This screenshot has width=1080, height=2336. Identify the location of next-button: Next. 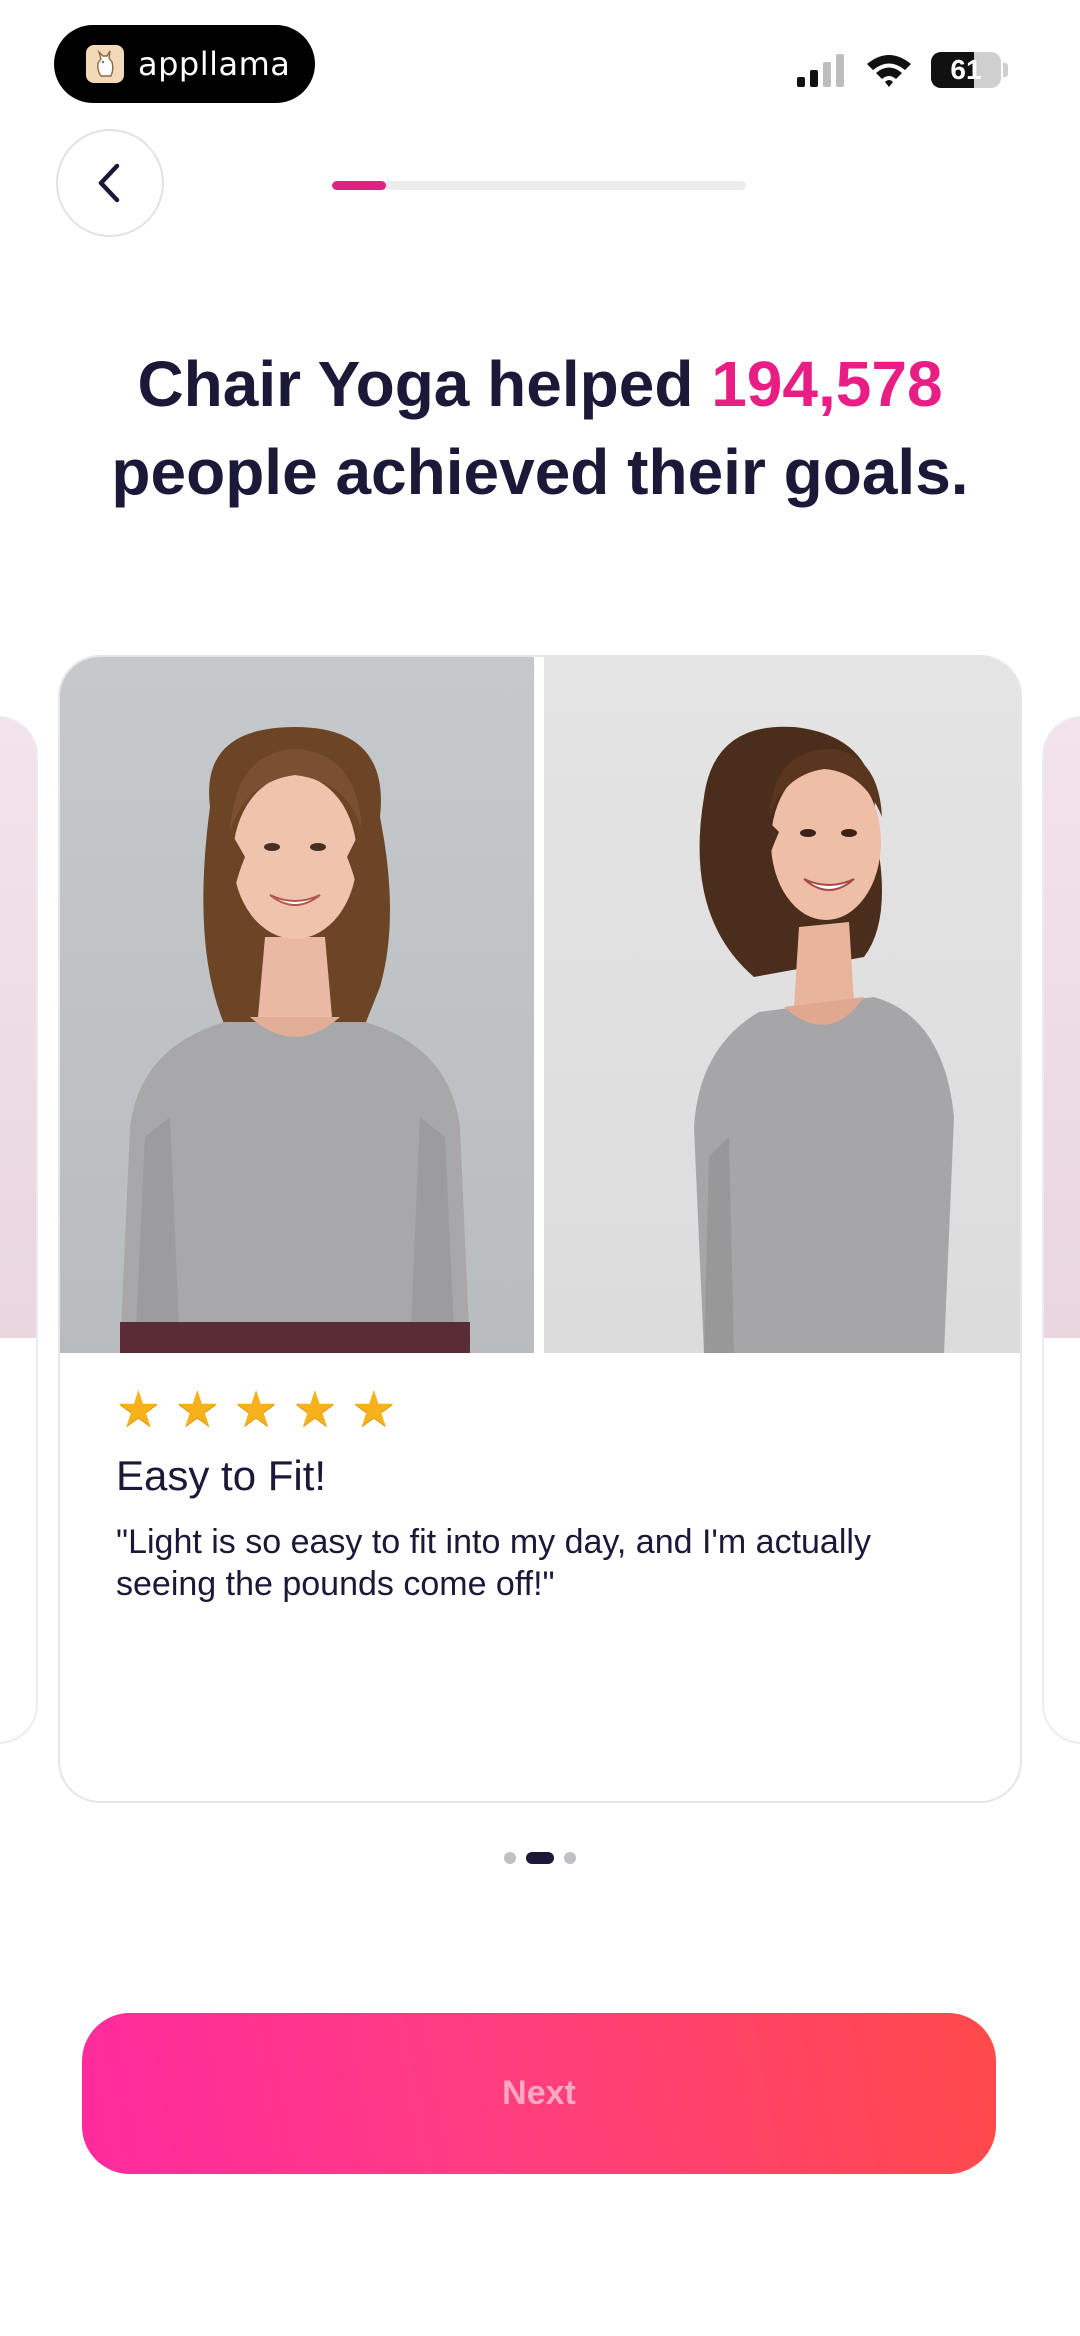
(539, 2093).